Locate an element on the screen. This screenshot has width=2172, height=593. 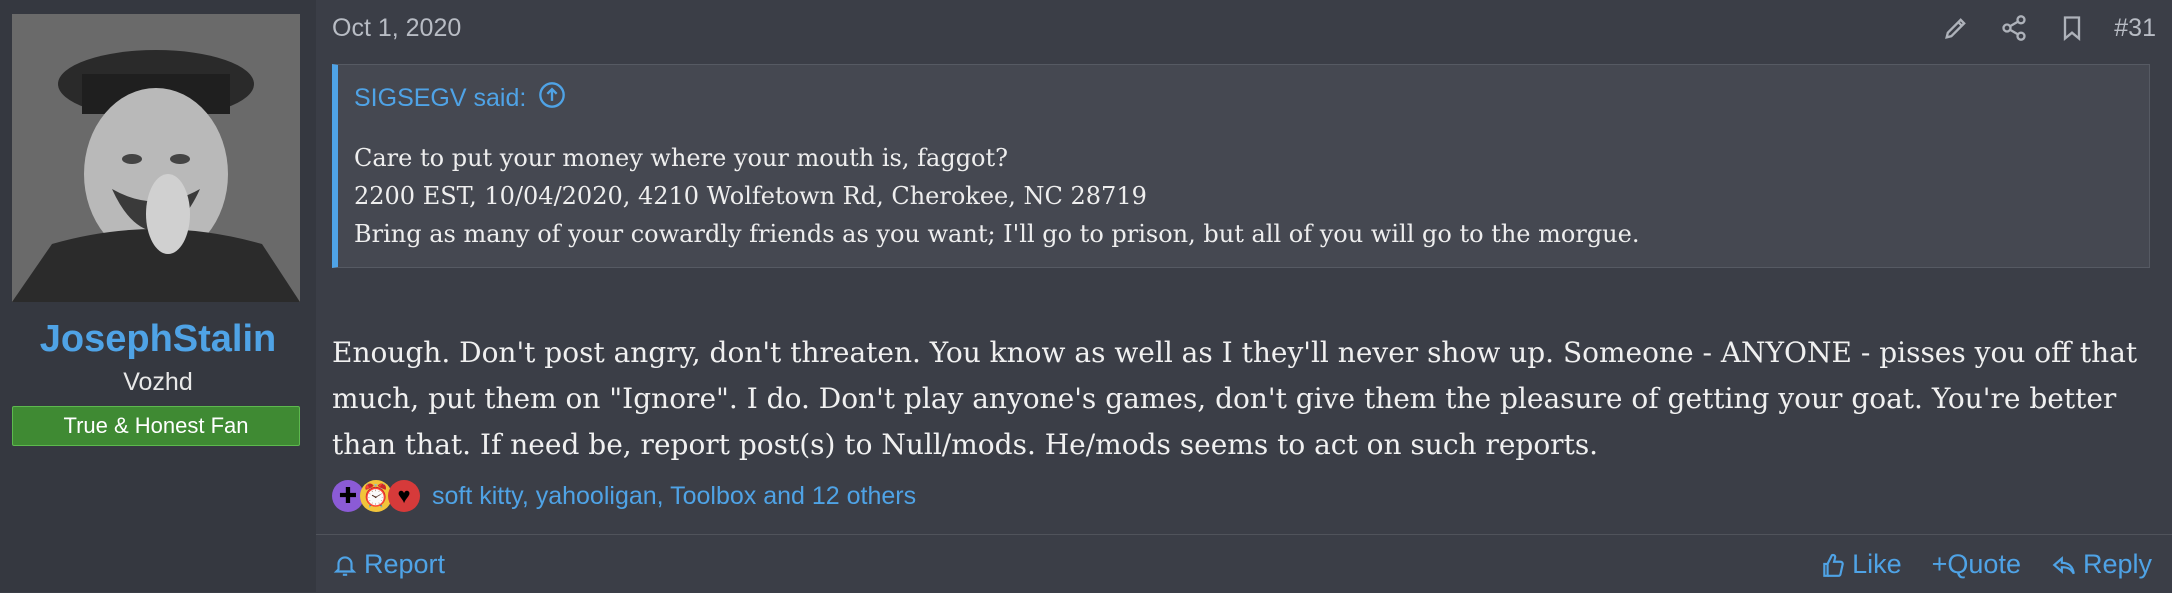
user-sidebar: JosephStalin Vozhd True & Honest Fan is located at coordinates (158, 296).